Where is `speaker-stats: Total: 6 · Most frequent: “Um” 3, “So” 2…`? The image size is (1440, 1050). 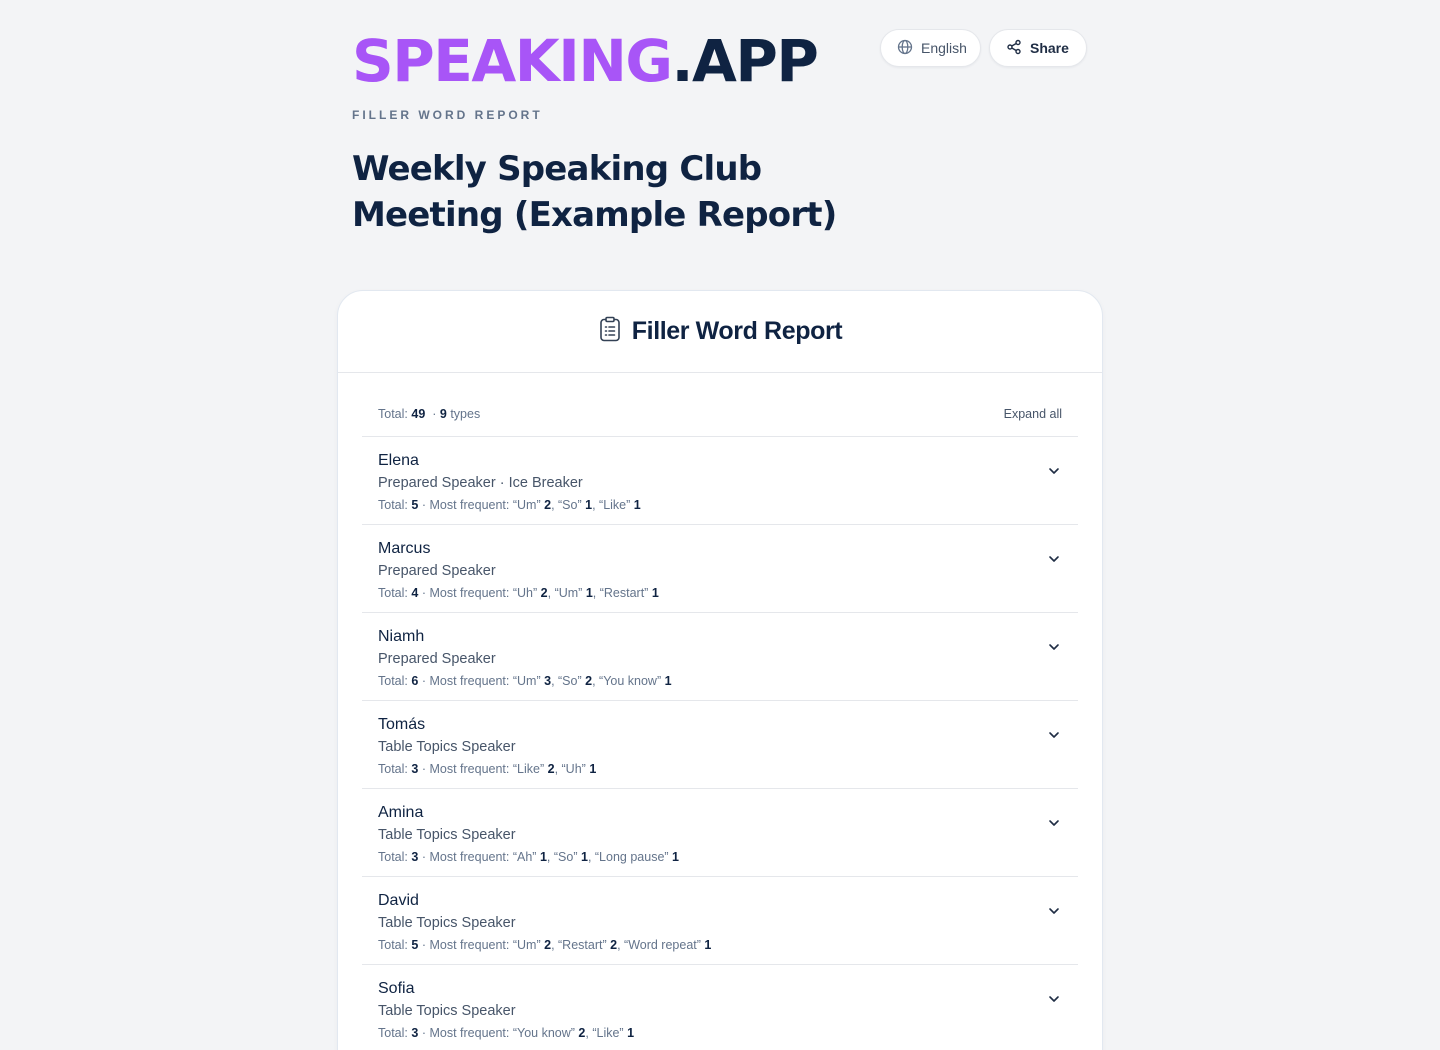
speaker-stats: Total: 6 · Most frequent: “Um” 3, “So” 2… is located at coordinates (525, 681).